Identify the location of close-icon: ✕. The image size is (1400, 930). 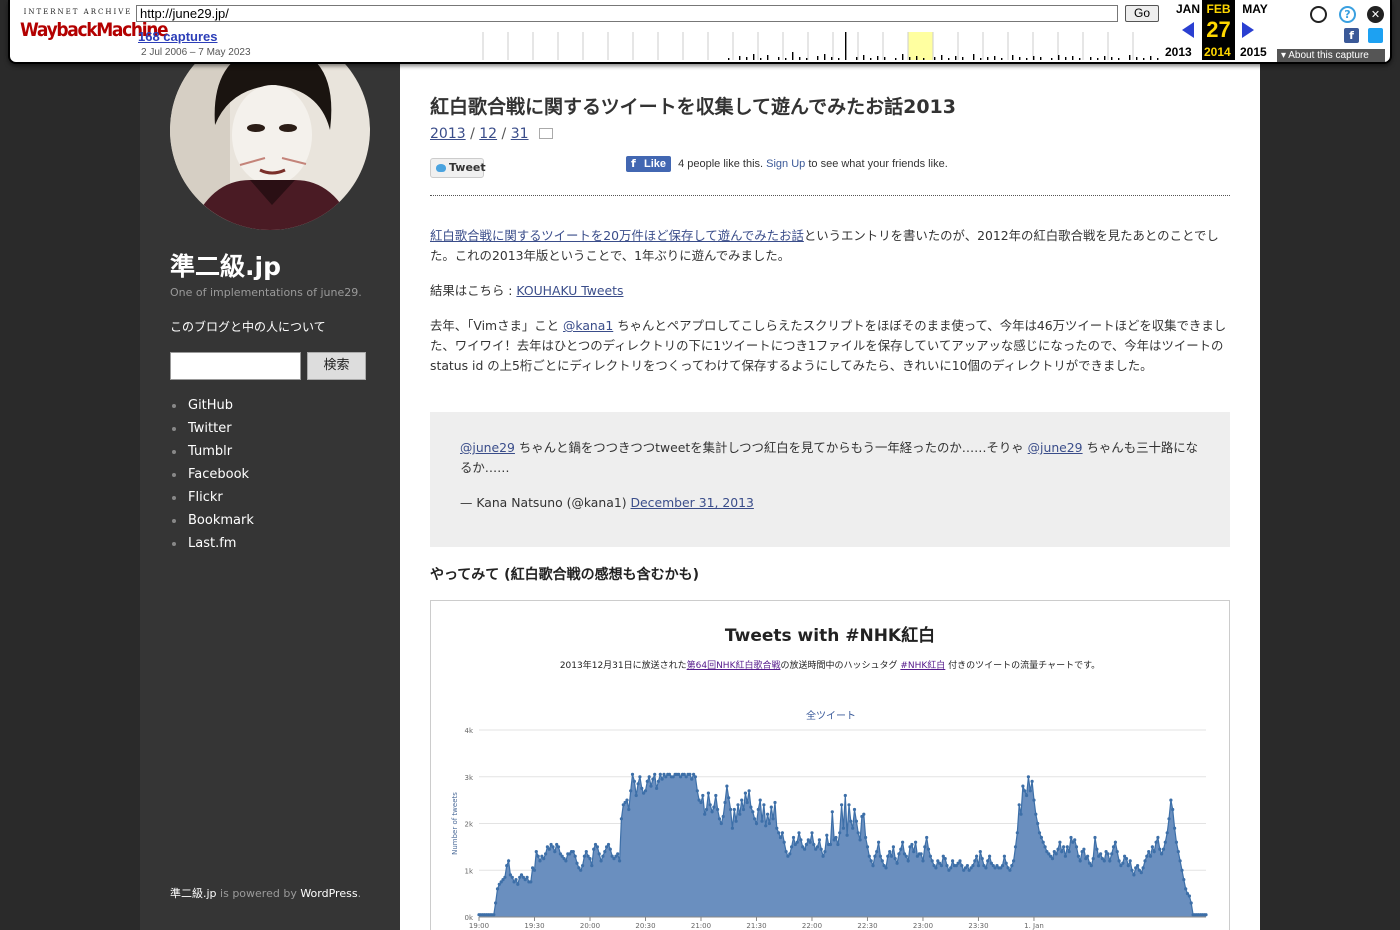
(1375, 14).